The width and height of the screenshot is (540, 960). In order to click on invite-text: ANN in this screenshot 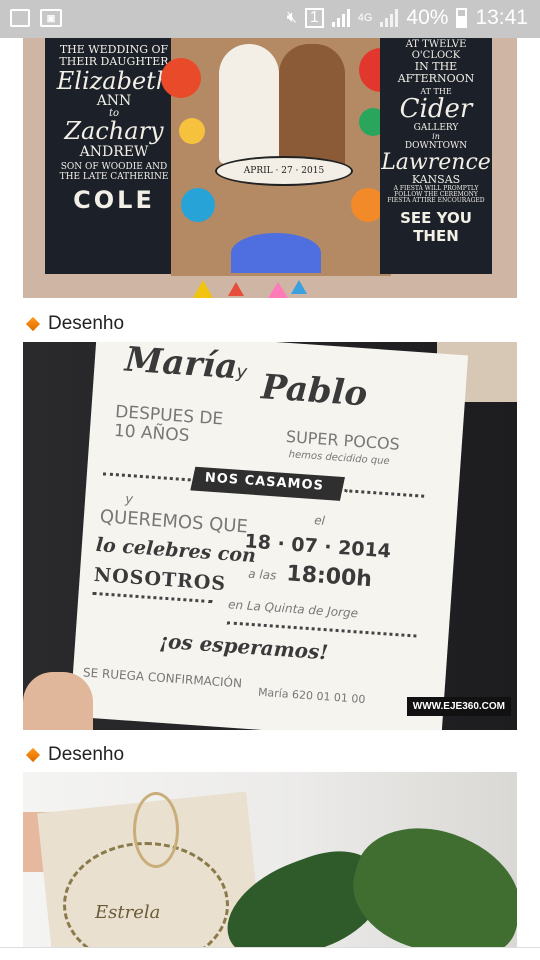, I will do `click(114, 101)`.